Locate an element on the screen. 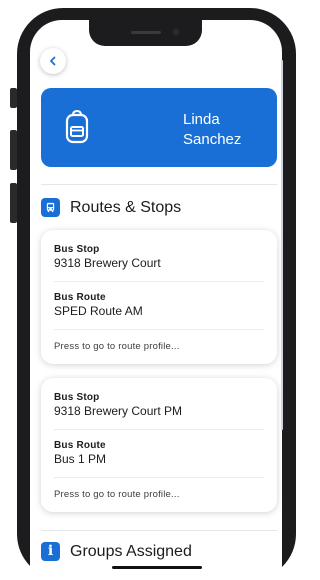  bus-stop-row: Bus Stop 9318 Brewery Court is located at coordinates (159, 257).